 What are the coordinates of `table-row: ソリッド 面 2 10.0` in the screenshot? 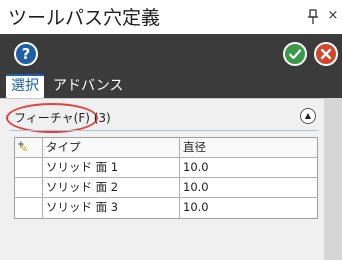 It's located at (166, 188).